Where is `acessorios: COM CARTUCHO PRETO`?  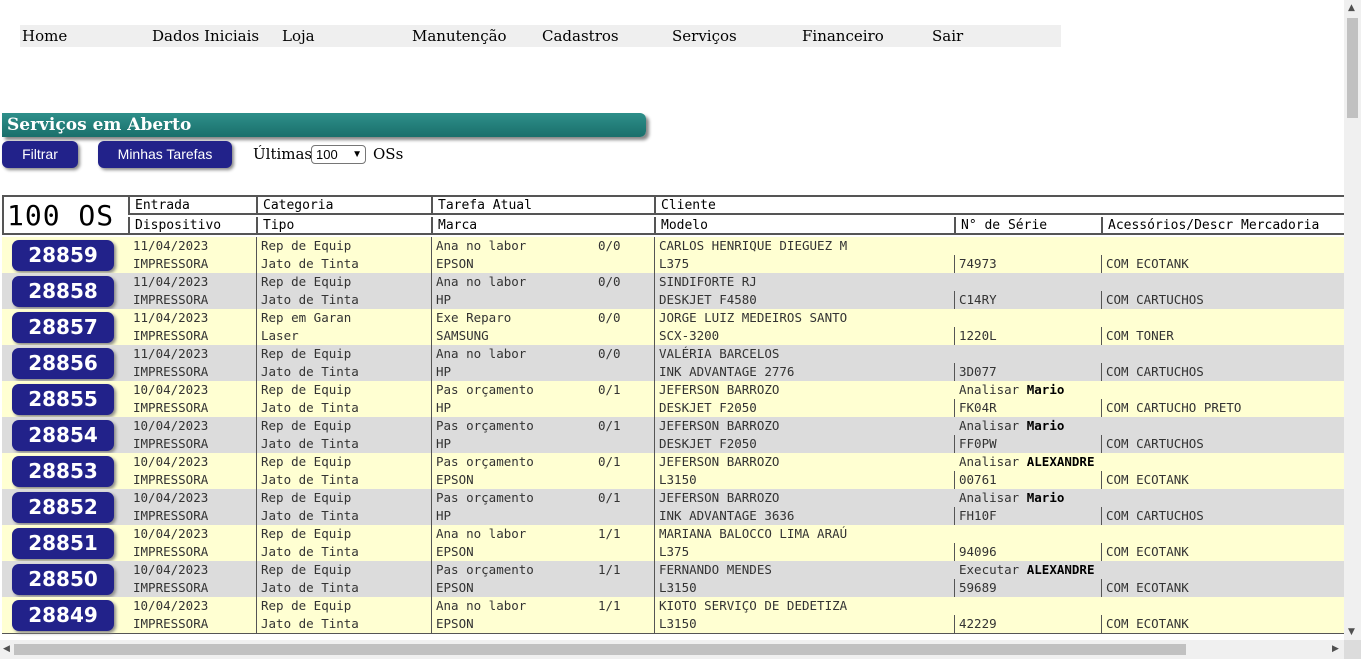 acessorios: COM CARTUCHO PRETO is located at coordinates (1174, 407).